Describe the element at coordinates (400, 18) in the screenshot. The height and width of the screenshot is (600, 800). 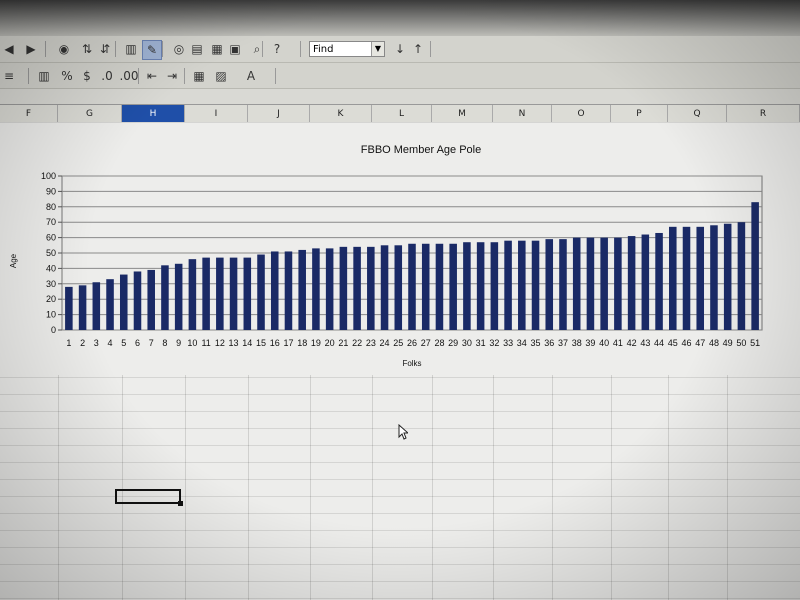
I see `window-top-edge` at that location.